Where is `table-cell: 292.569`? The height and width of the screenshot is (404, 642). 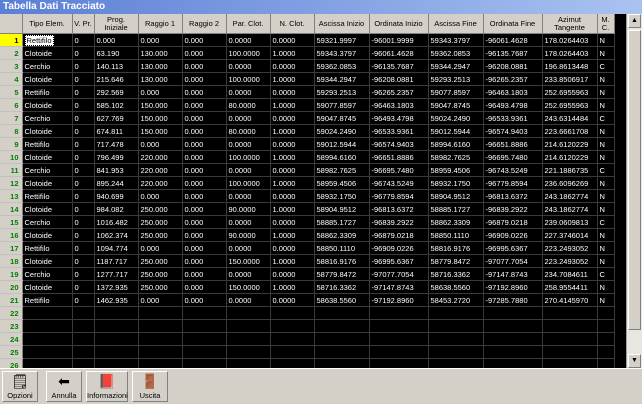
table-cell: 292.569 is located at coordinates (116, 92).